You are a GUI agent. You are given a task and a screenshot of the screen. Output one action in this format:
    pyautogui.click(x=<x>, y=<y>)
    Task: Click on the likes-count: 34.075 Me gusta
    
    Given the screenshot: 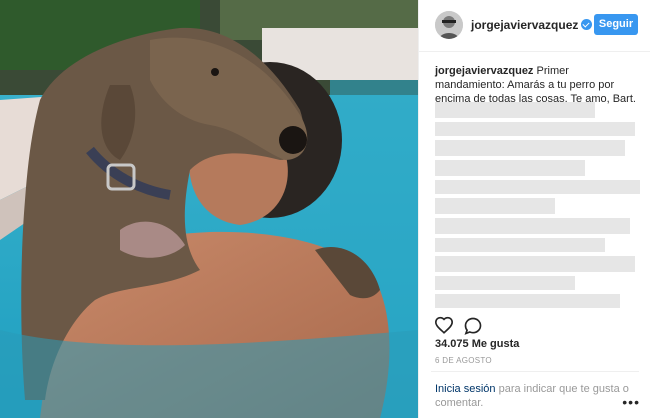 What is the action you would take?
    pyautogui.click(x=477, y=344)
    